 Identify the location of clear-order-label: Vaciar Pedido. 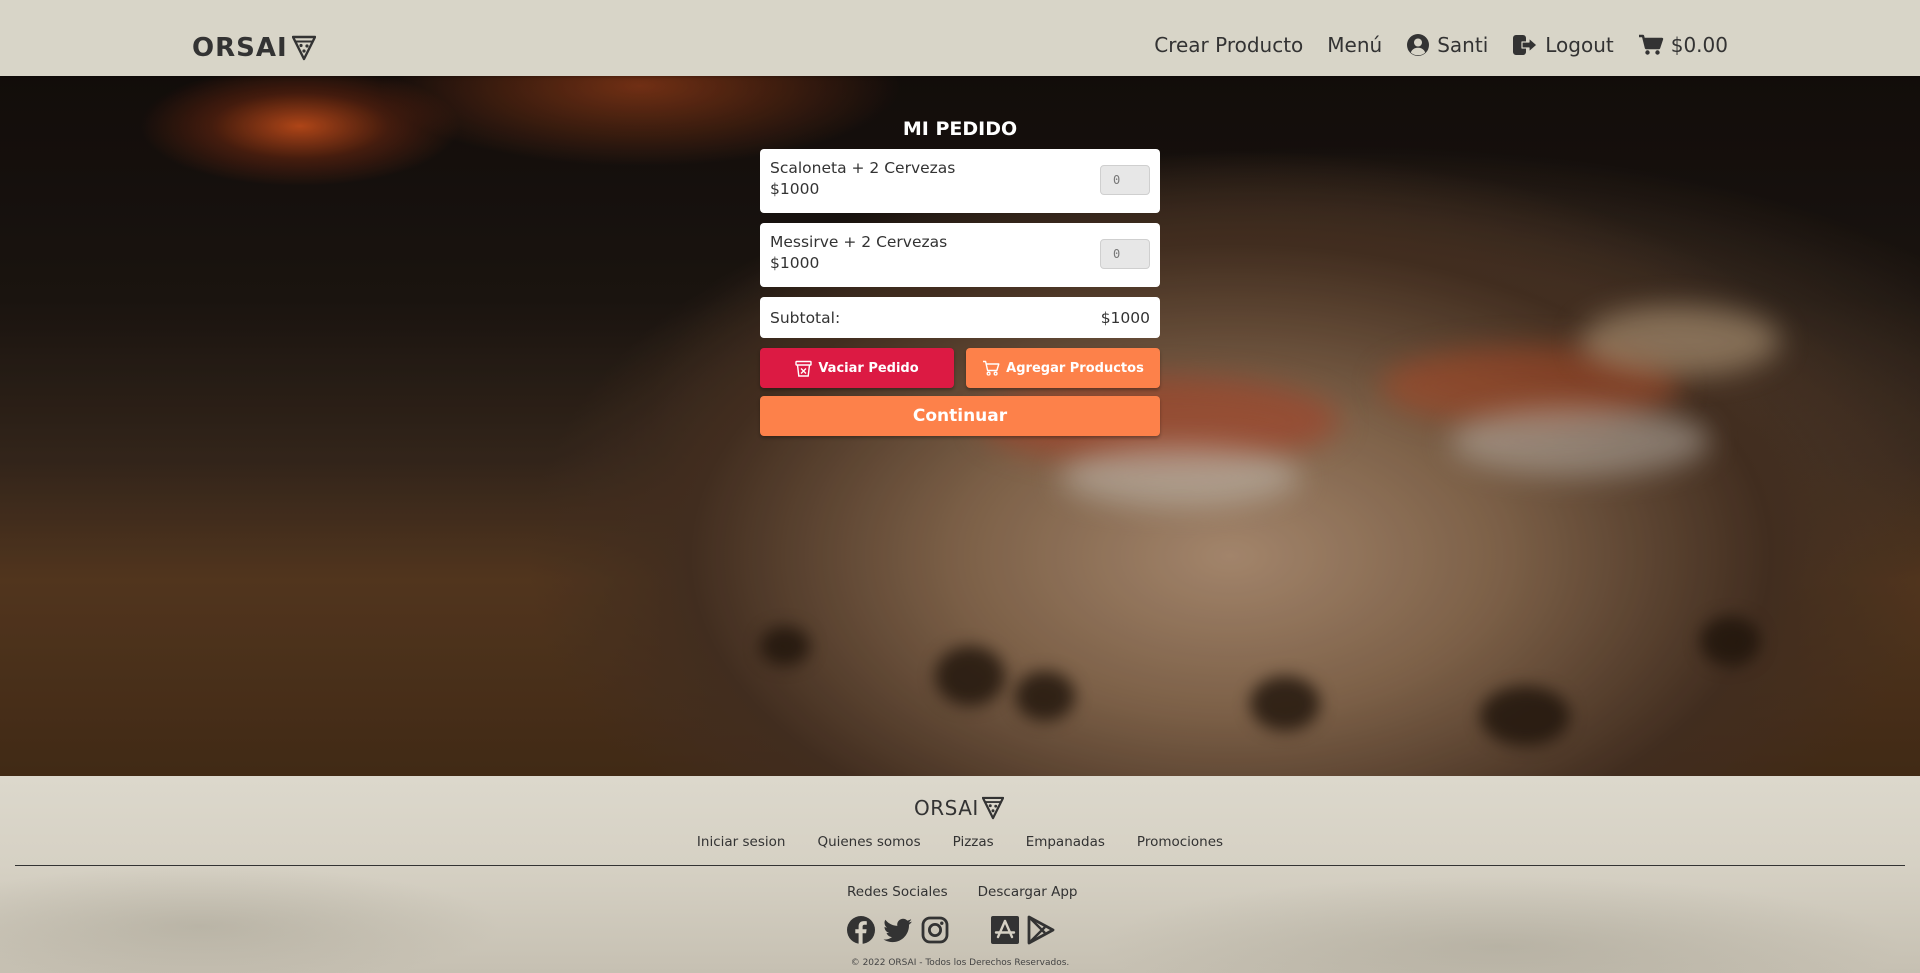
(868, 368).